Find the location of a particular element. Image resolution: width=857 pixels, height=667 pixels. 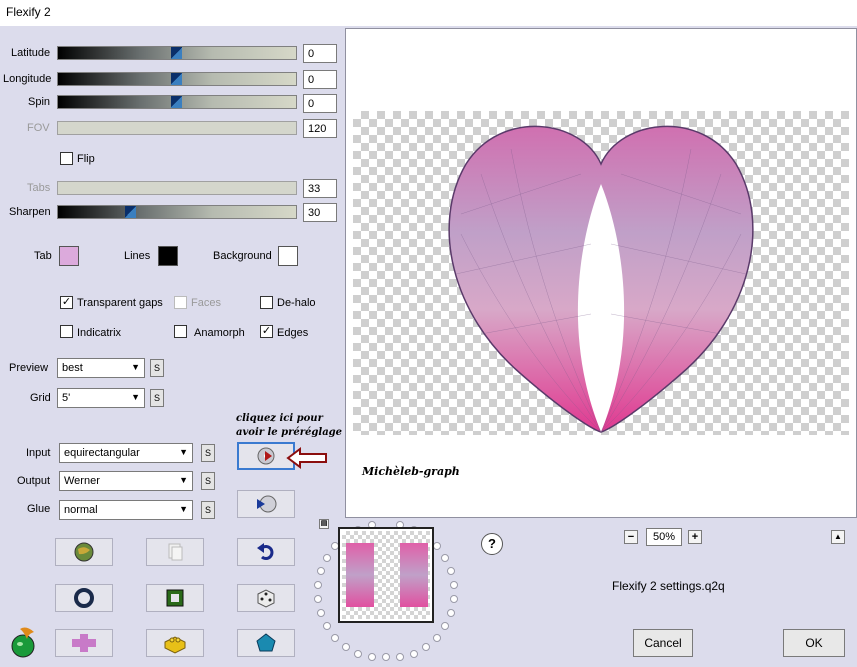

grid-select: 5' ▼ is located at coordinates (101, 398).